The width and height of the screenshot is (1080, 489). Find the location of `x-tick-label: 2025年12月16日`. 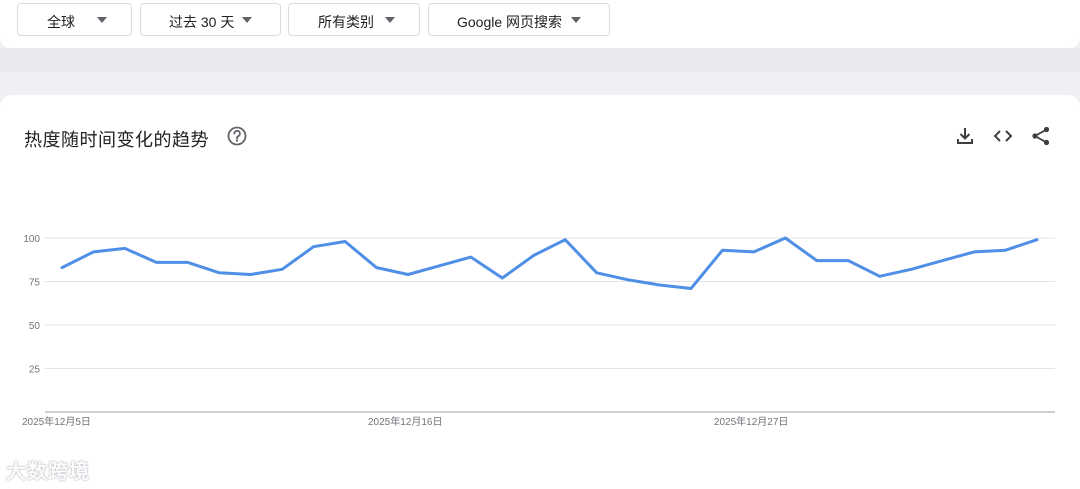

x-tick-label: 2025年12月16日 is located at coordinates (405, 421).